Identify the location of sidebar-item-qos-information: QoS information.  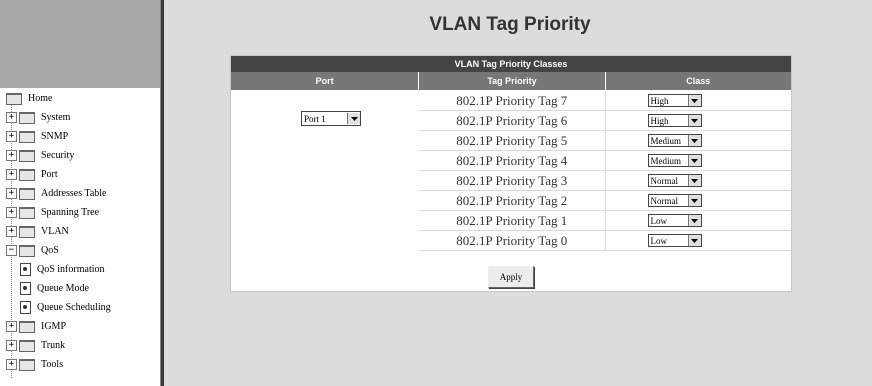
(62, 269).